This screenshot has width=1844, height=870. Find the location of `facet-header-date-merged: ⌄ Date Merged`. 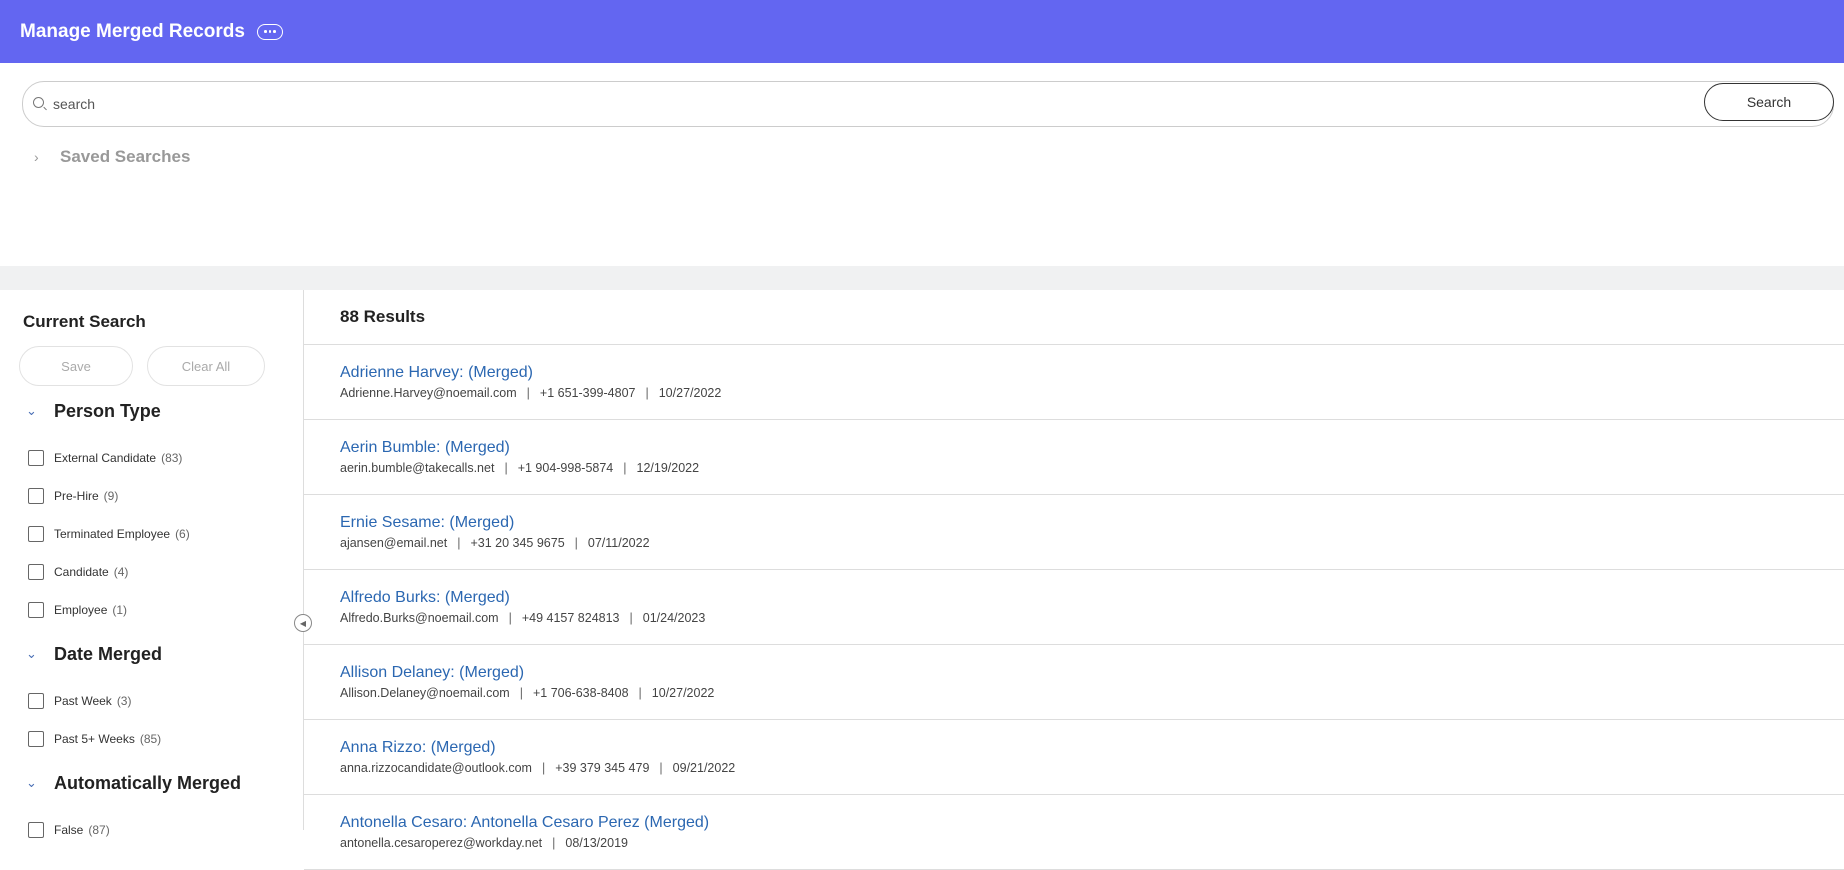

facet-header-date-merged: ⌄ Date Merged is located at coordinates (151, 654).